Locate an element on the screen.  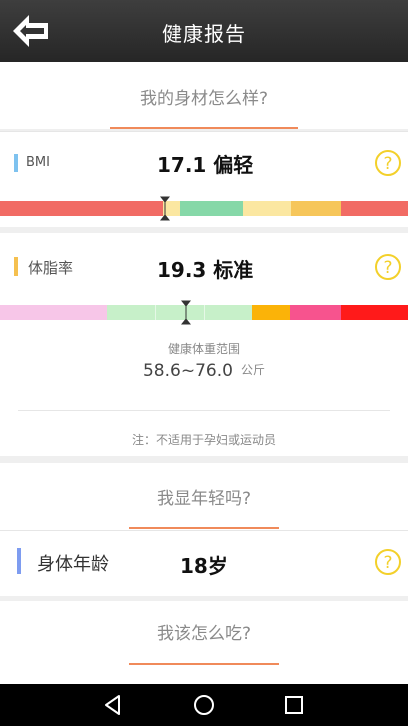
bmi-label: BMI is located at coordinates (38, 162).